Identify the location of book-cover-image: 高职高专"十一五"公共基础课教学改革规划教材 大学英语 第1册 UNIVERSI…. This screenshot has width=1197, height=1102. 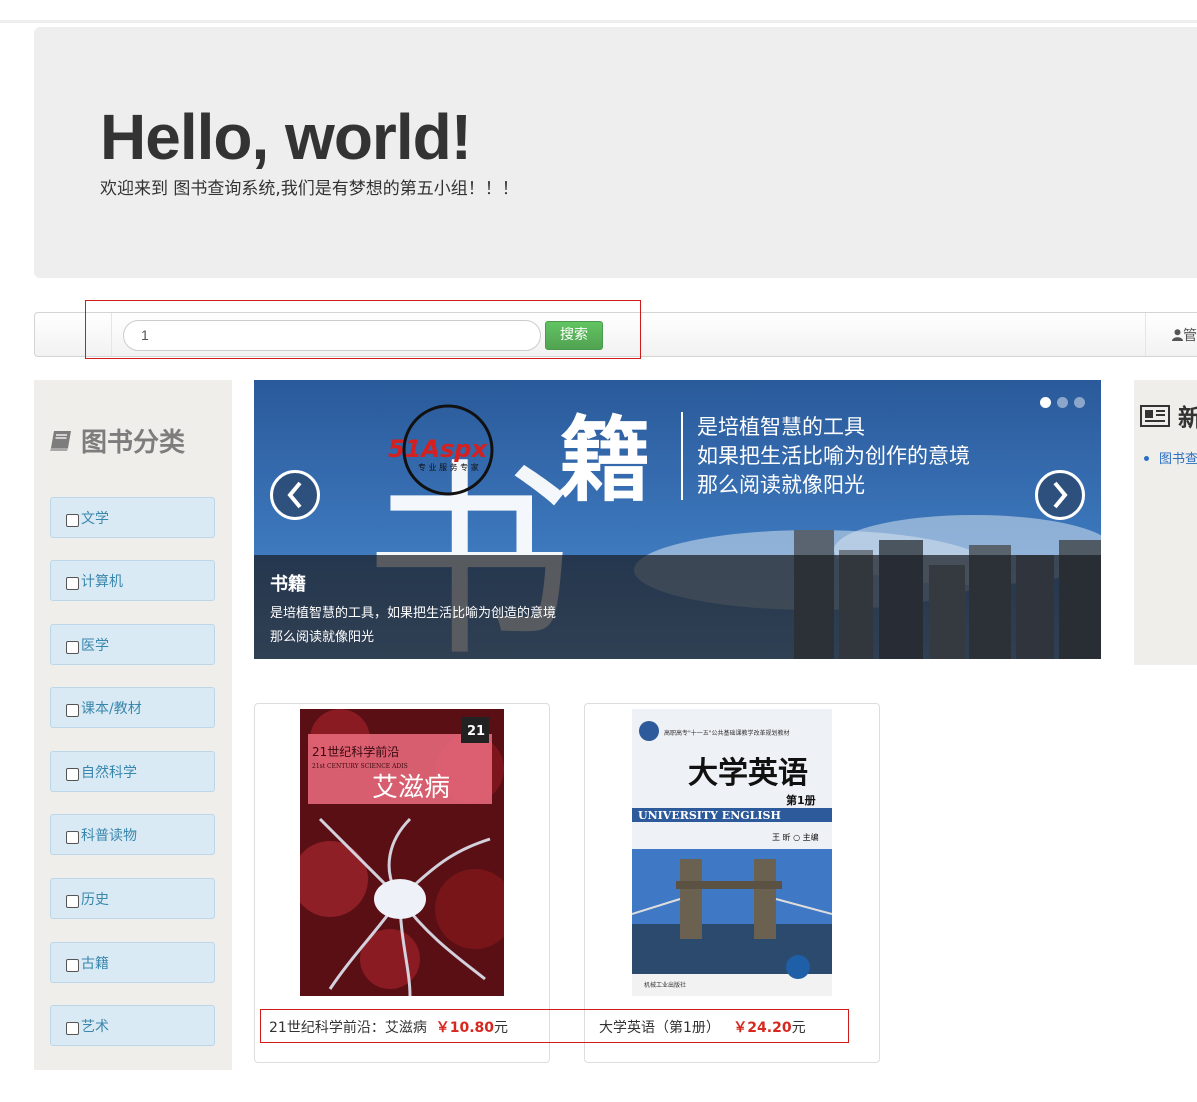
(732, 852).